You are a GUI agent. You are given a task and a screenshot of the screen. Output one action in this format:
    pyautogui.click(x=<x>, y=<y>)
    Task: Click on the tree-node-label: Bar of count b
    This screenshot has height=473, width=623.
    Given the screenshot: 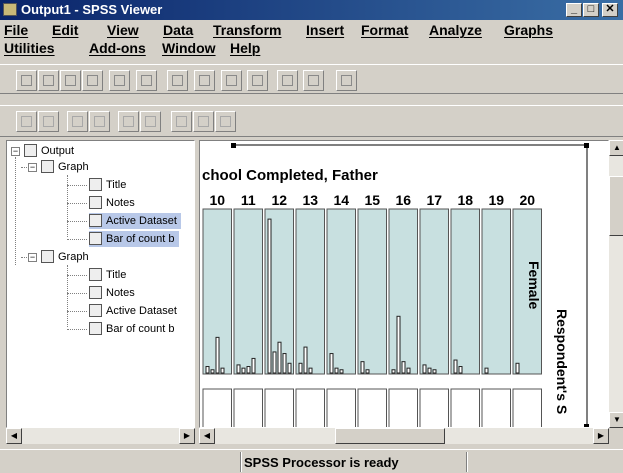 What is the action you would take?
    pyautogui.click(x=140, y=239)
    